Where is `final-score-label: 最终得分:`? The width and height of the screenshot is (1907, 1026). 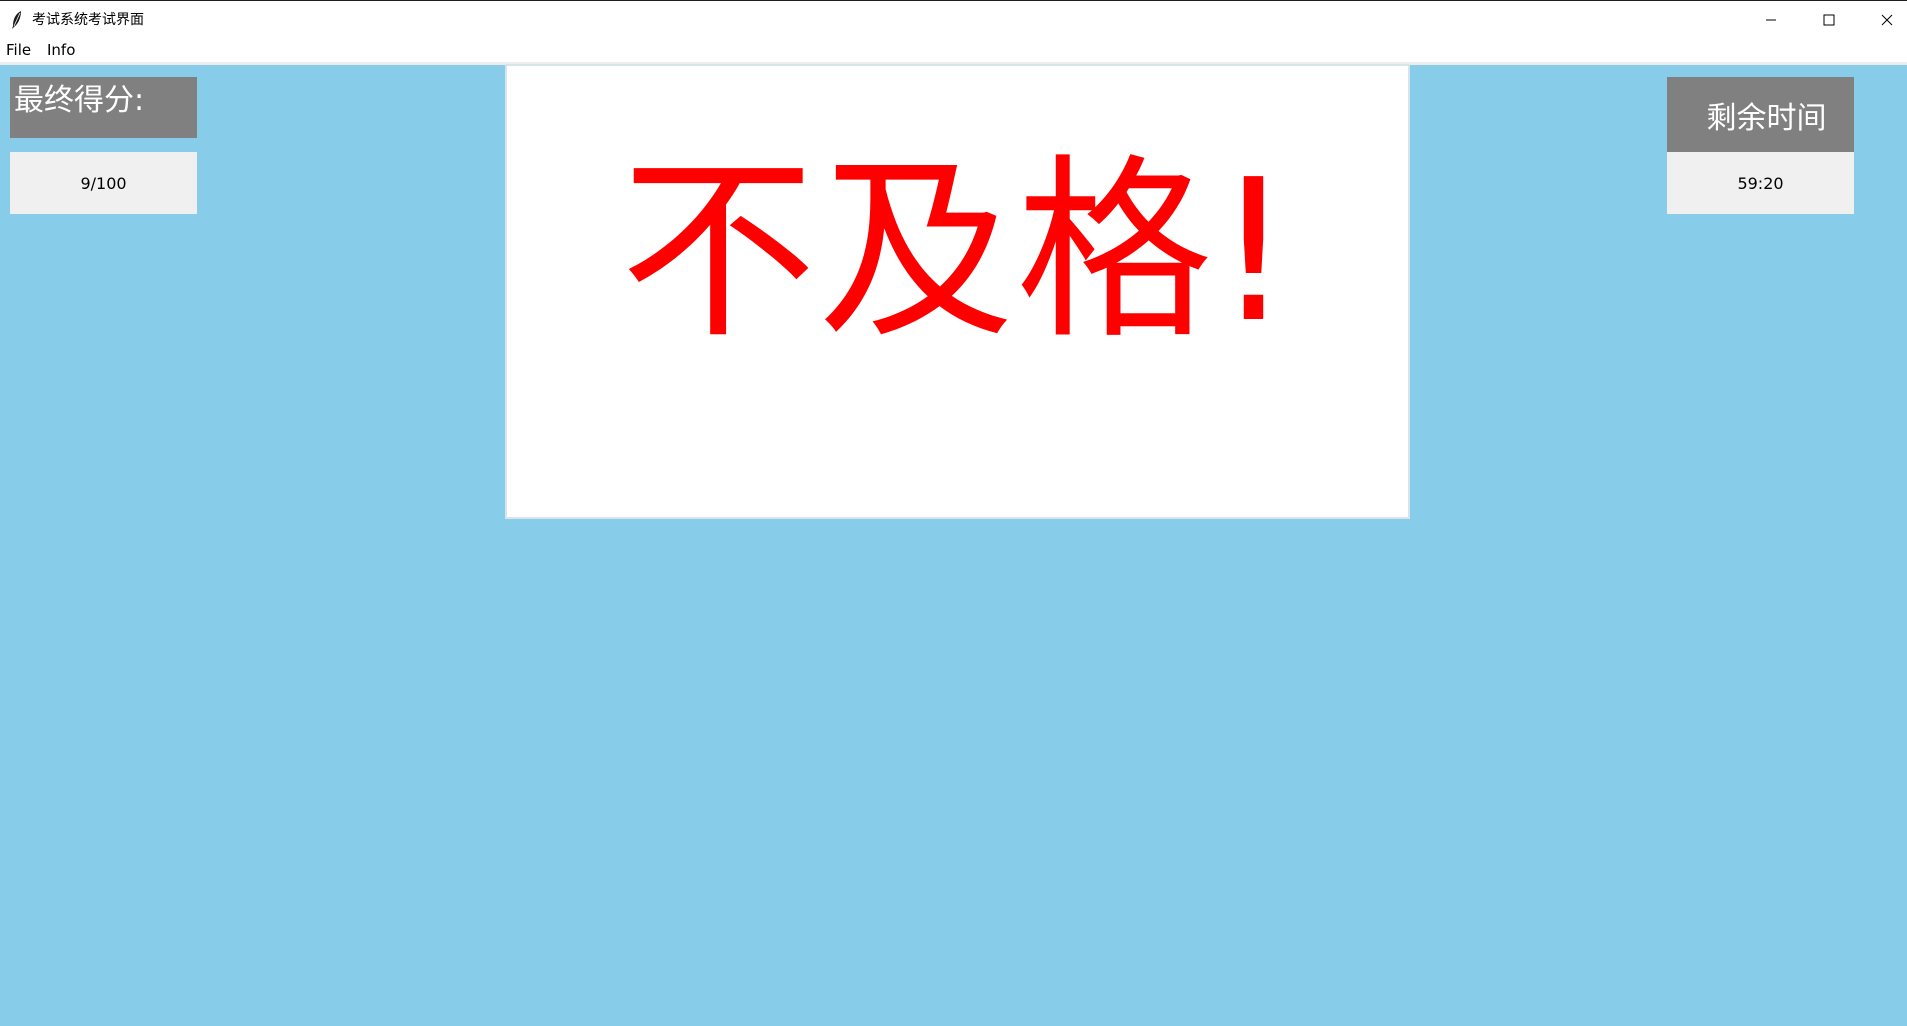
final-score-label: 最终得分: is located at coordinates (103, 107).